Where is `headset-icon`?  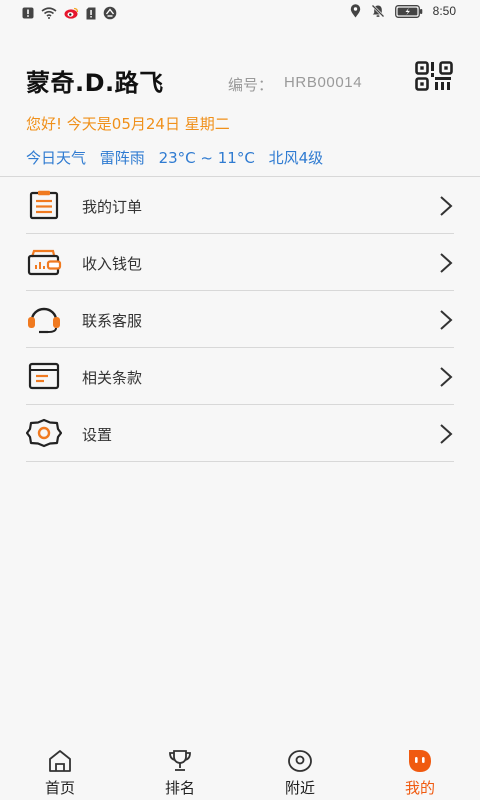
headset-icon is located at coordinates (44, 320).